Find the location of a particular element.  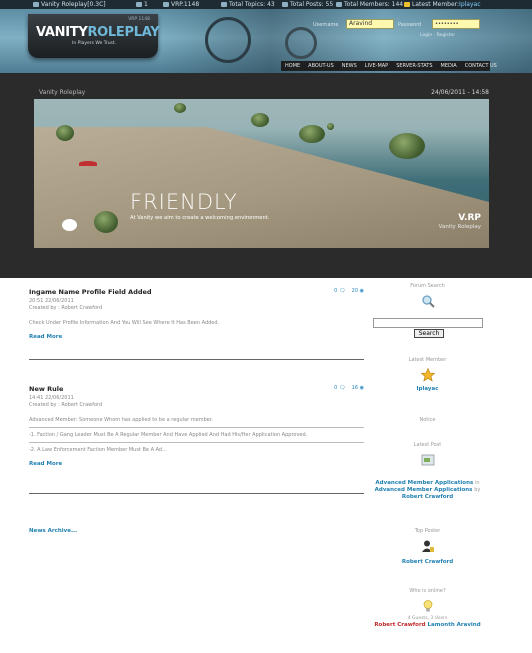

logo-wordmark: VANITYROLEPLAY is located at coordinates (98, 32).